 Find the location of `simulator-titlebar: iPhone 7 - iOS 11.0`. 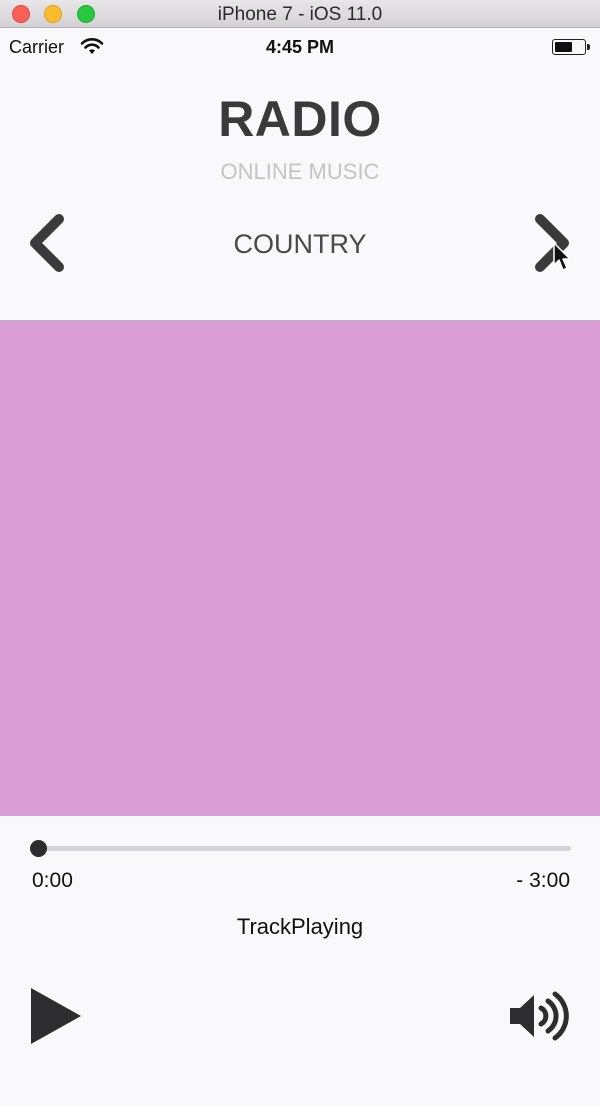

simulator-titlebar: iPhone 7 - iOS 11.0 is located at coordinates (300, 14).